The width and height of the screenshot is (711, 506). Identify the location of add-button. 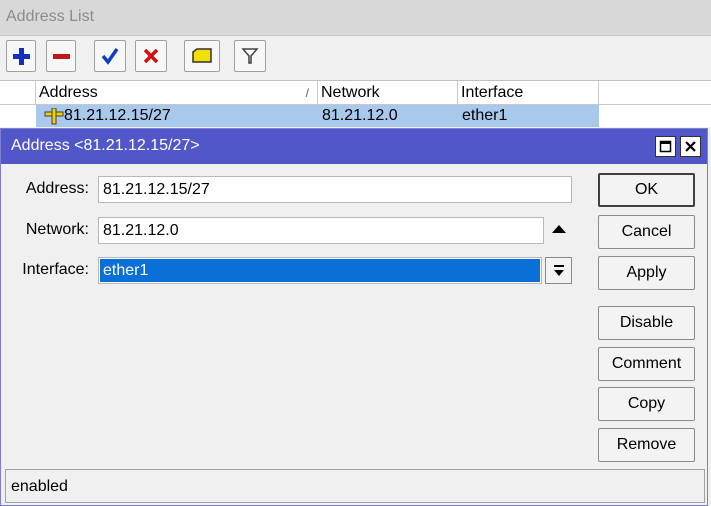
(21, 56).